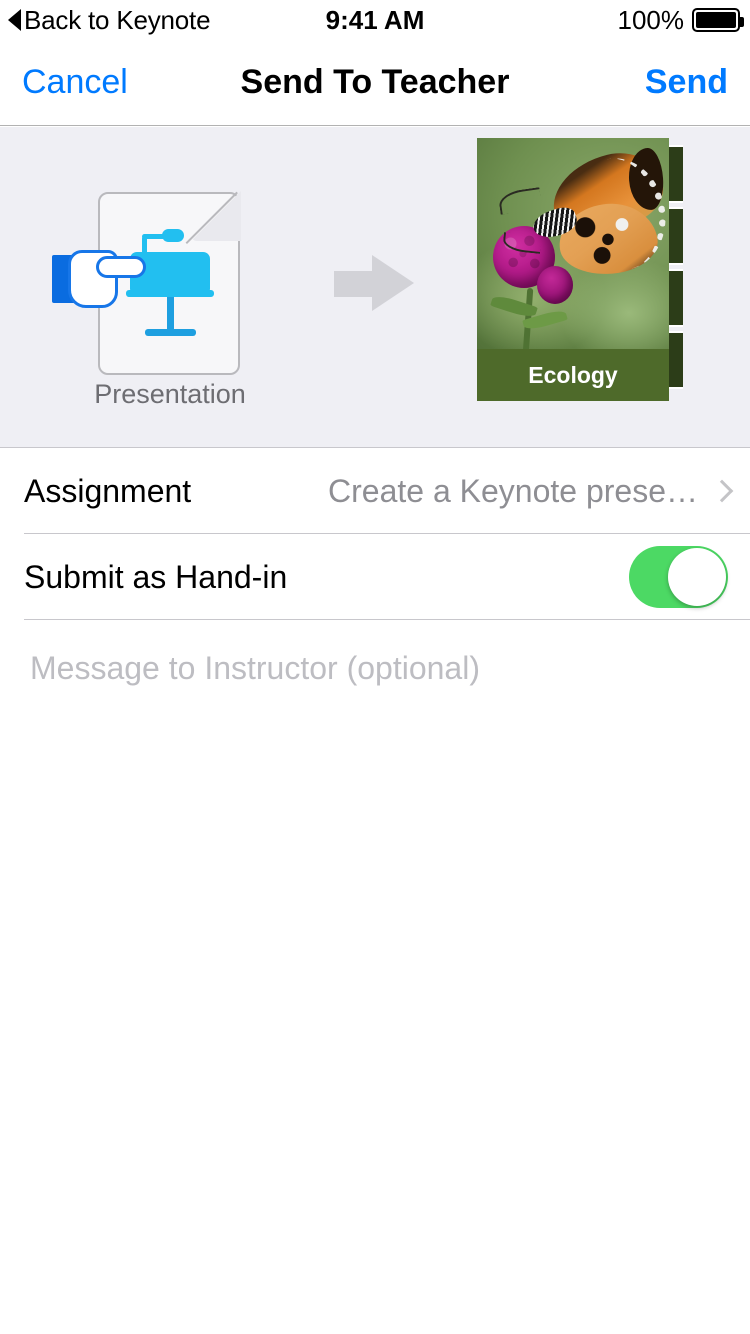 This screenshot has width=750, height=1334. I want to click on status-bar: Back to Keynote 9:41 AM 100%, so click(375, 20).